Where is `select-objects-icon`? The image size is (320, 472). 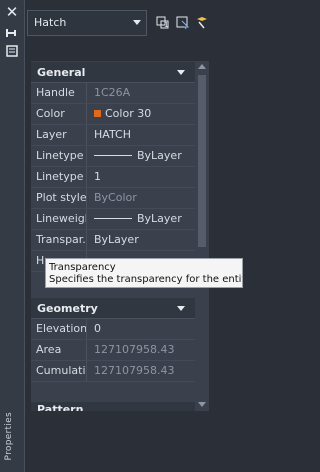 select-objects-icon is located at coordinates (182, 22).